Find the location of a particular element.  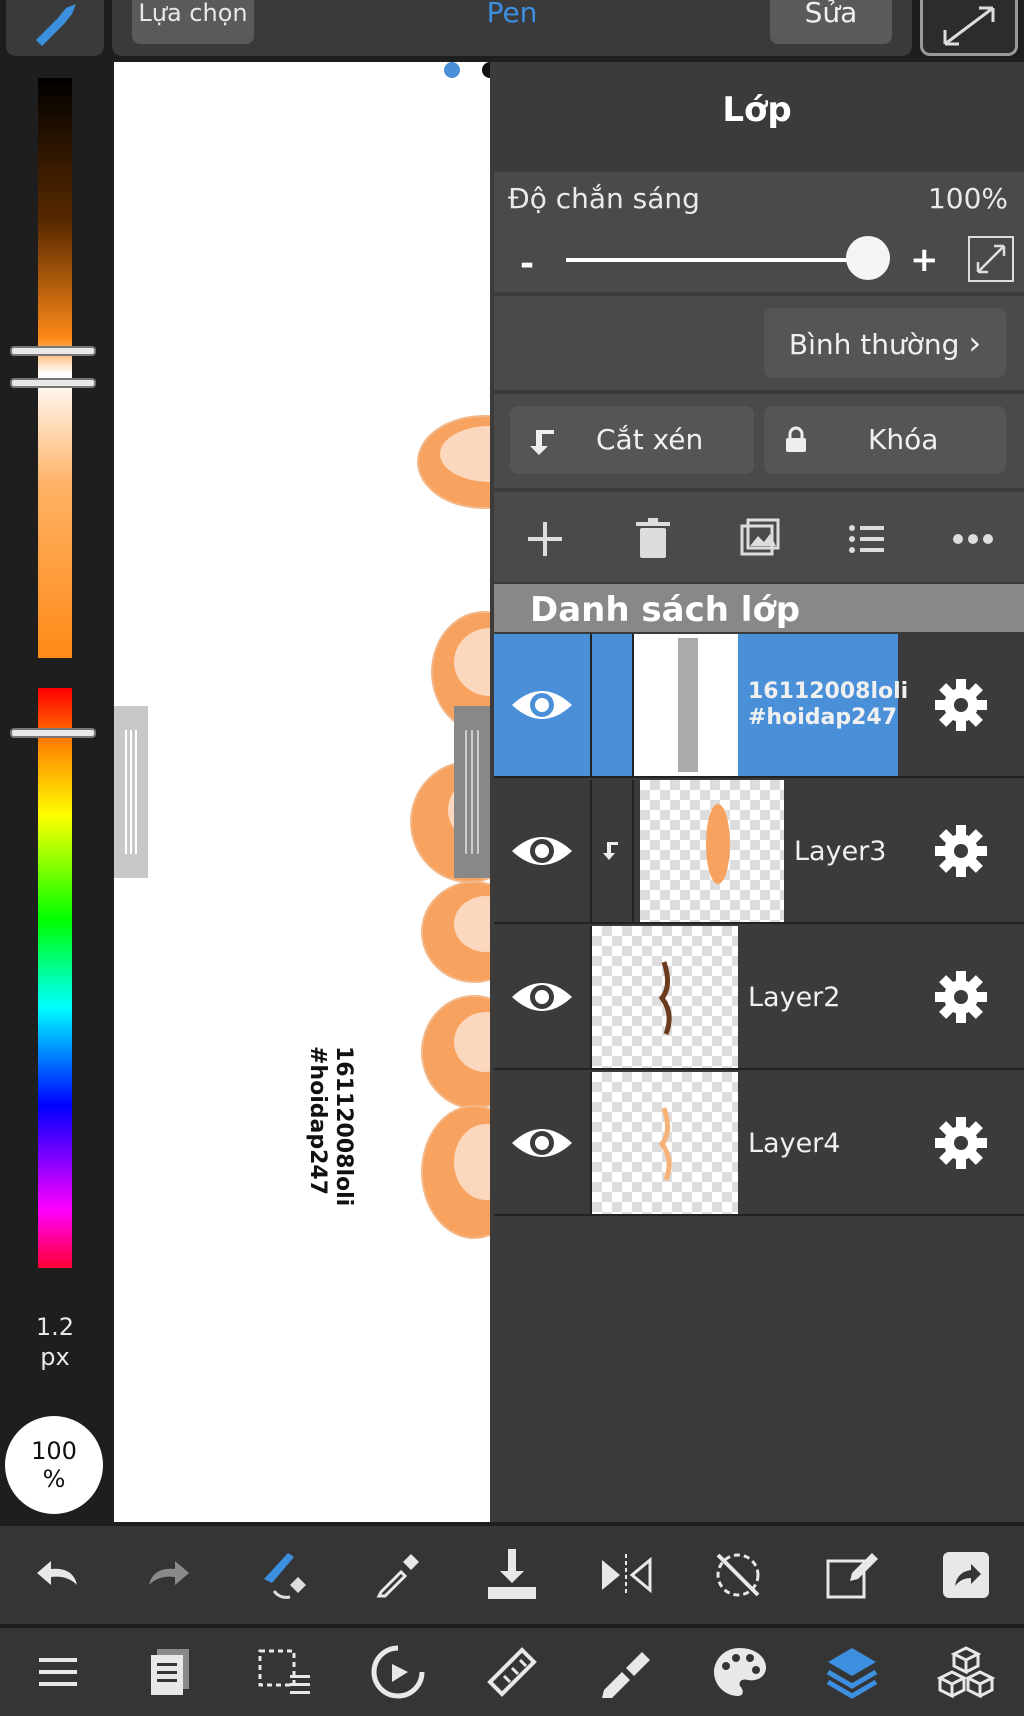

brightness-slider is located at coordinates (55, 368).